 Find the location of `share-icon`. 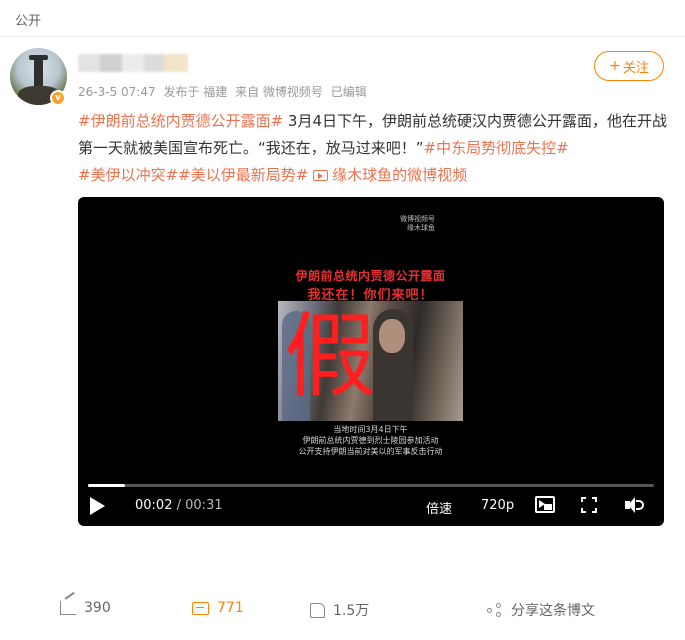

share-icon is located at coordinates (68, 608).